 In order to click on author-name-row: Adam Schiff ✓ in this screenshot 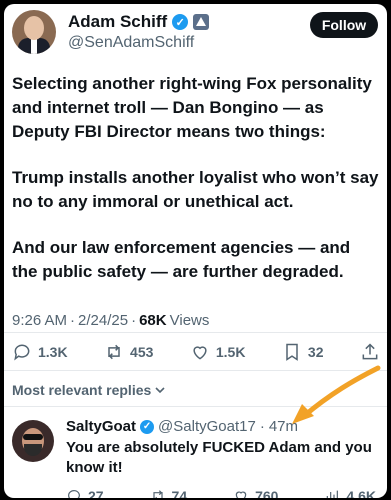, I will do `click(139, 22)`.